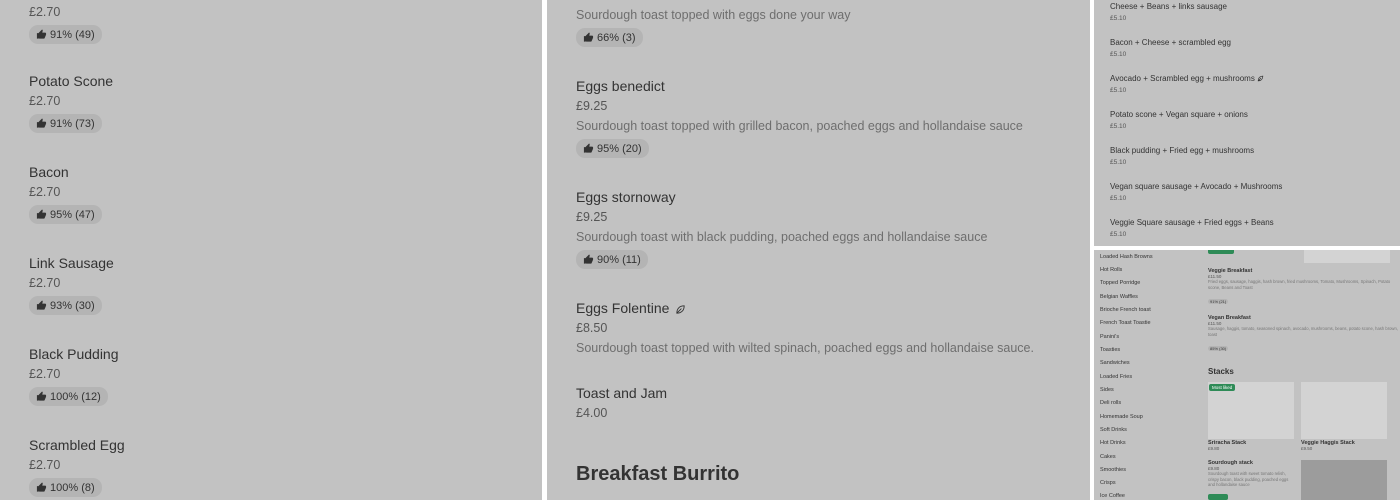  I want to click on item-price: £9.80, so click(1214, 448).